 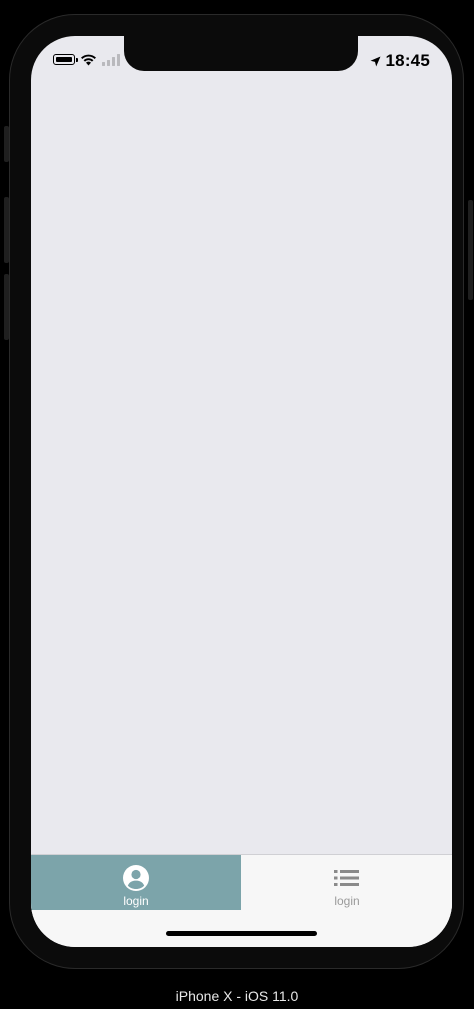 What do you see at coordinates (111, 59) in the screenshot?
I see `cellular-signal-icon` at bounding box center [111, 59].